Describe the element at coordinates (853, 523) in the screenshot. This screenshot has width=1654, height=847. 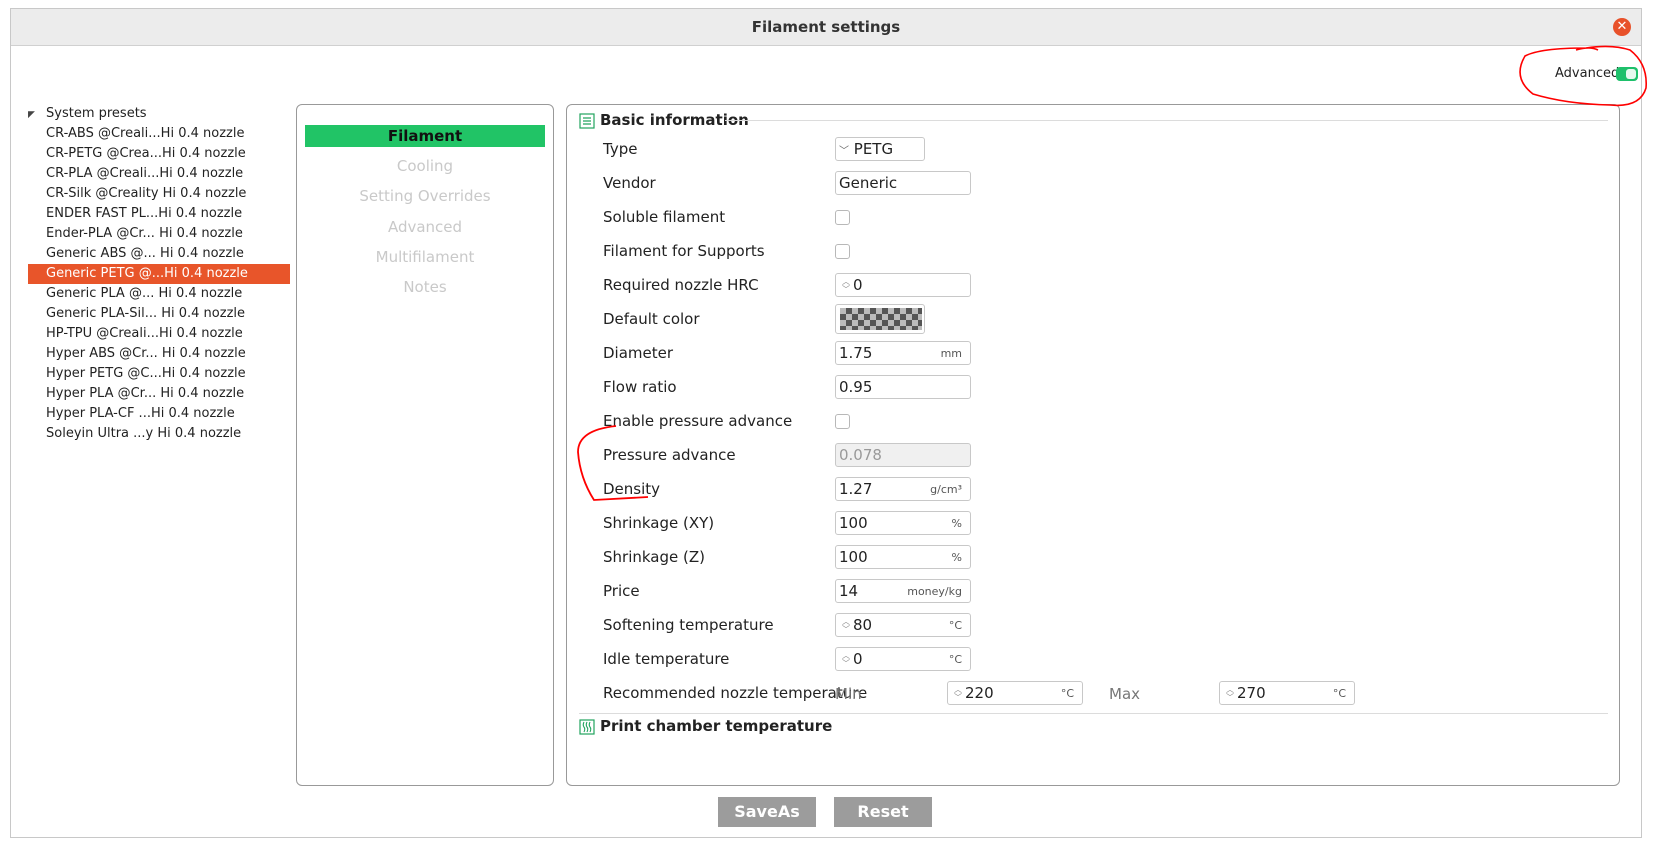
I see `shrinkage-xy-value: 100` at that location.